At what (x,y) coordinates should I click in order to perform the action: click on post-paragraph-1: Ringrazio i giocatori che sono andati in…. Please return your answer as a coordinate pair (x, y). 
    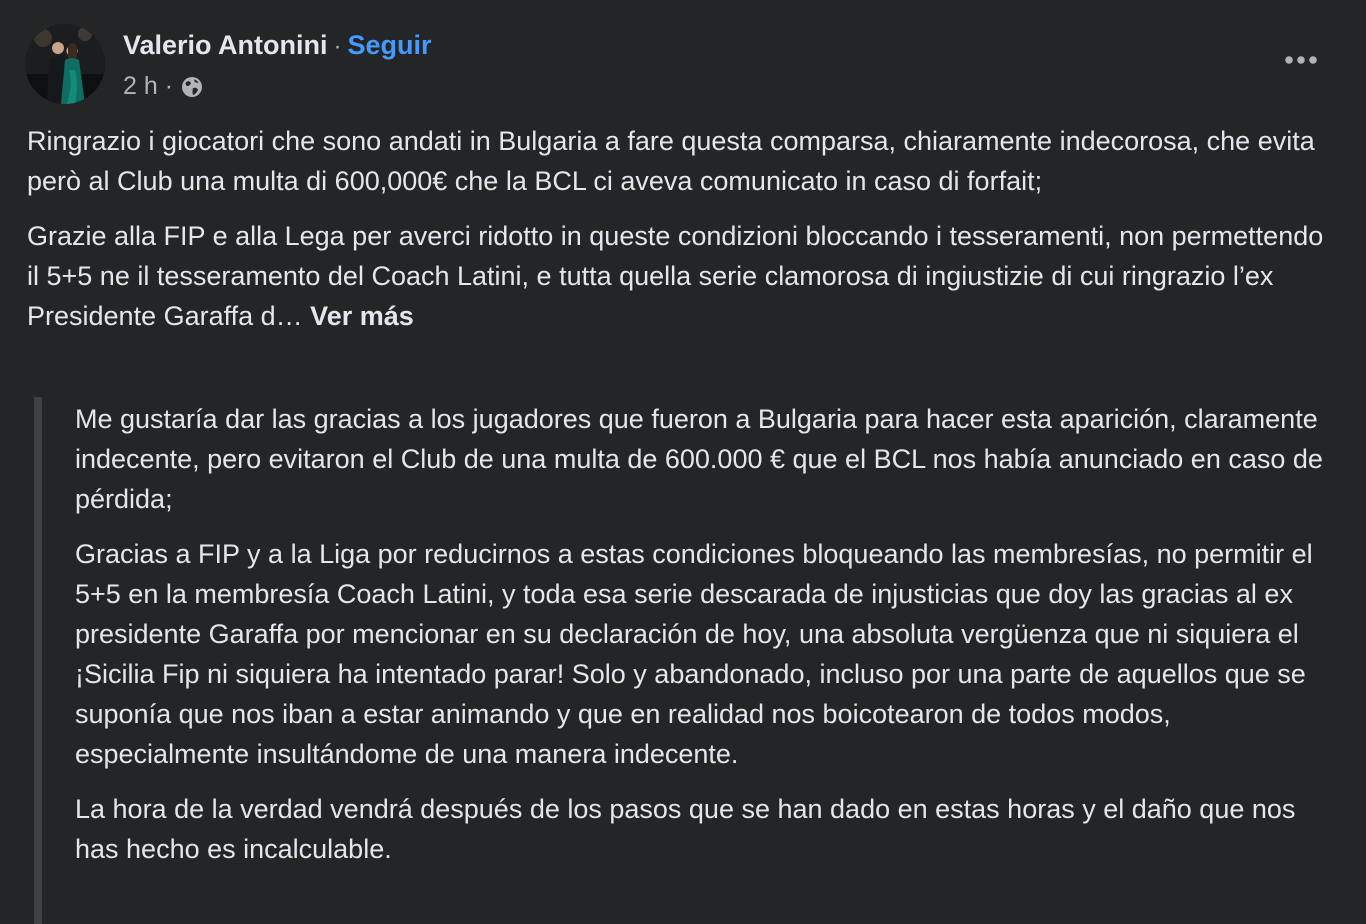
    Looking at the image, I should click on (671, 161).